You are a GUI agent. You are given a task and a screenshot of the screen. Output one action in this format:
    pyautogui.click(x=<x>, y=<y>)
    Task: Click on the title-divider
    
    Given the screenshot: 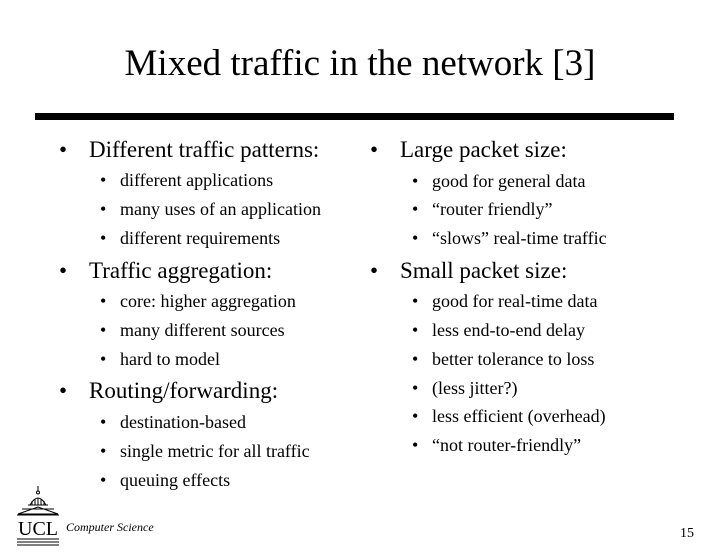 What is the action you would take?
    pyautogui.click(x=354, y=116)
    